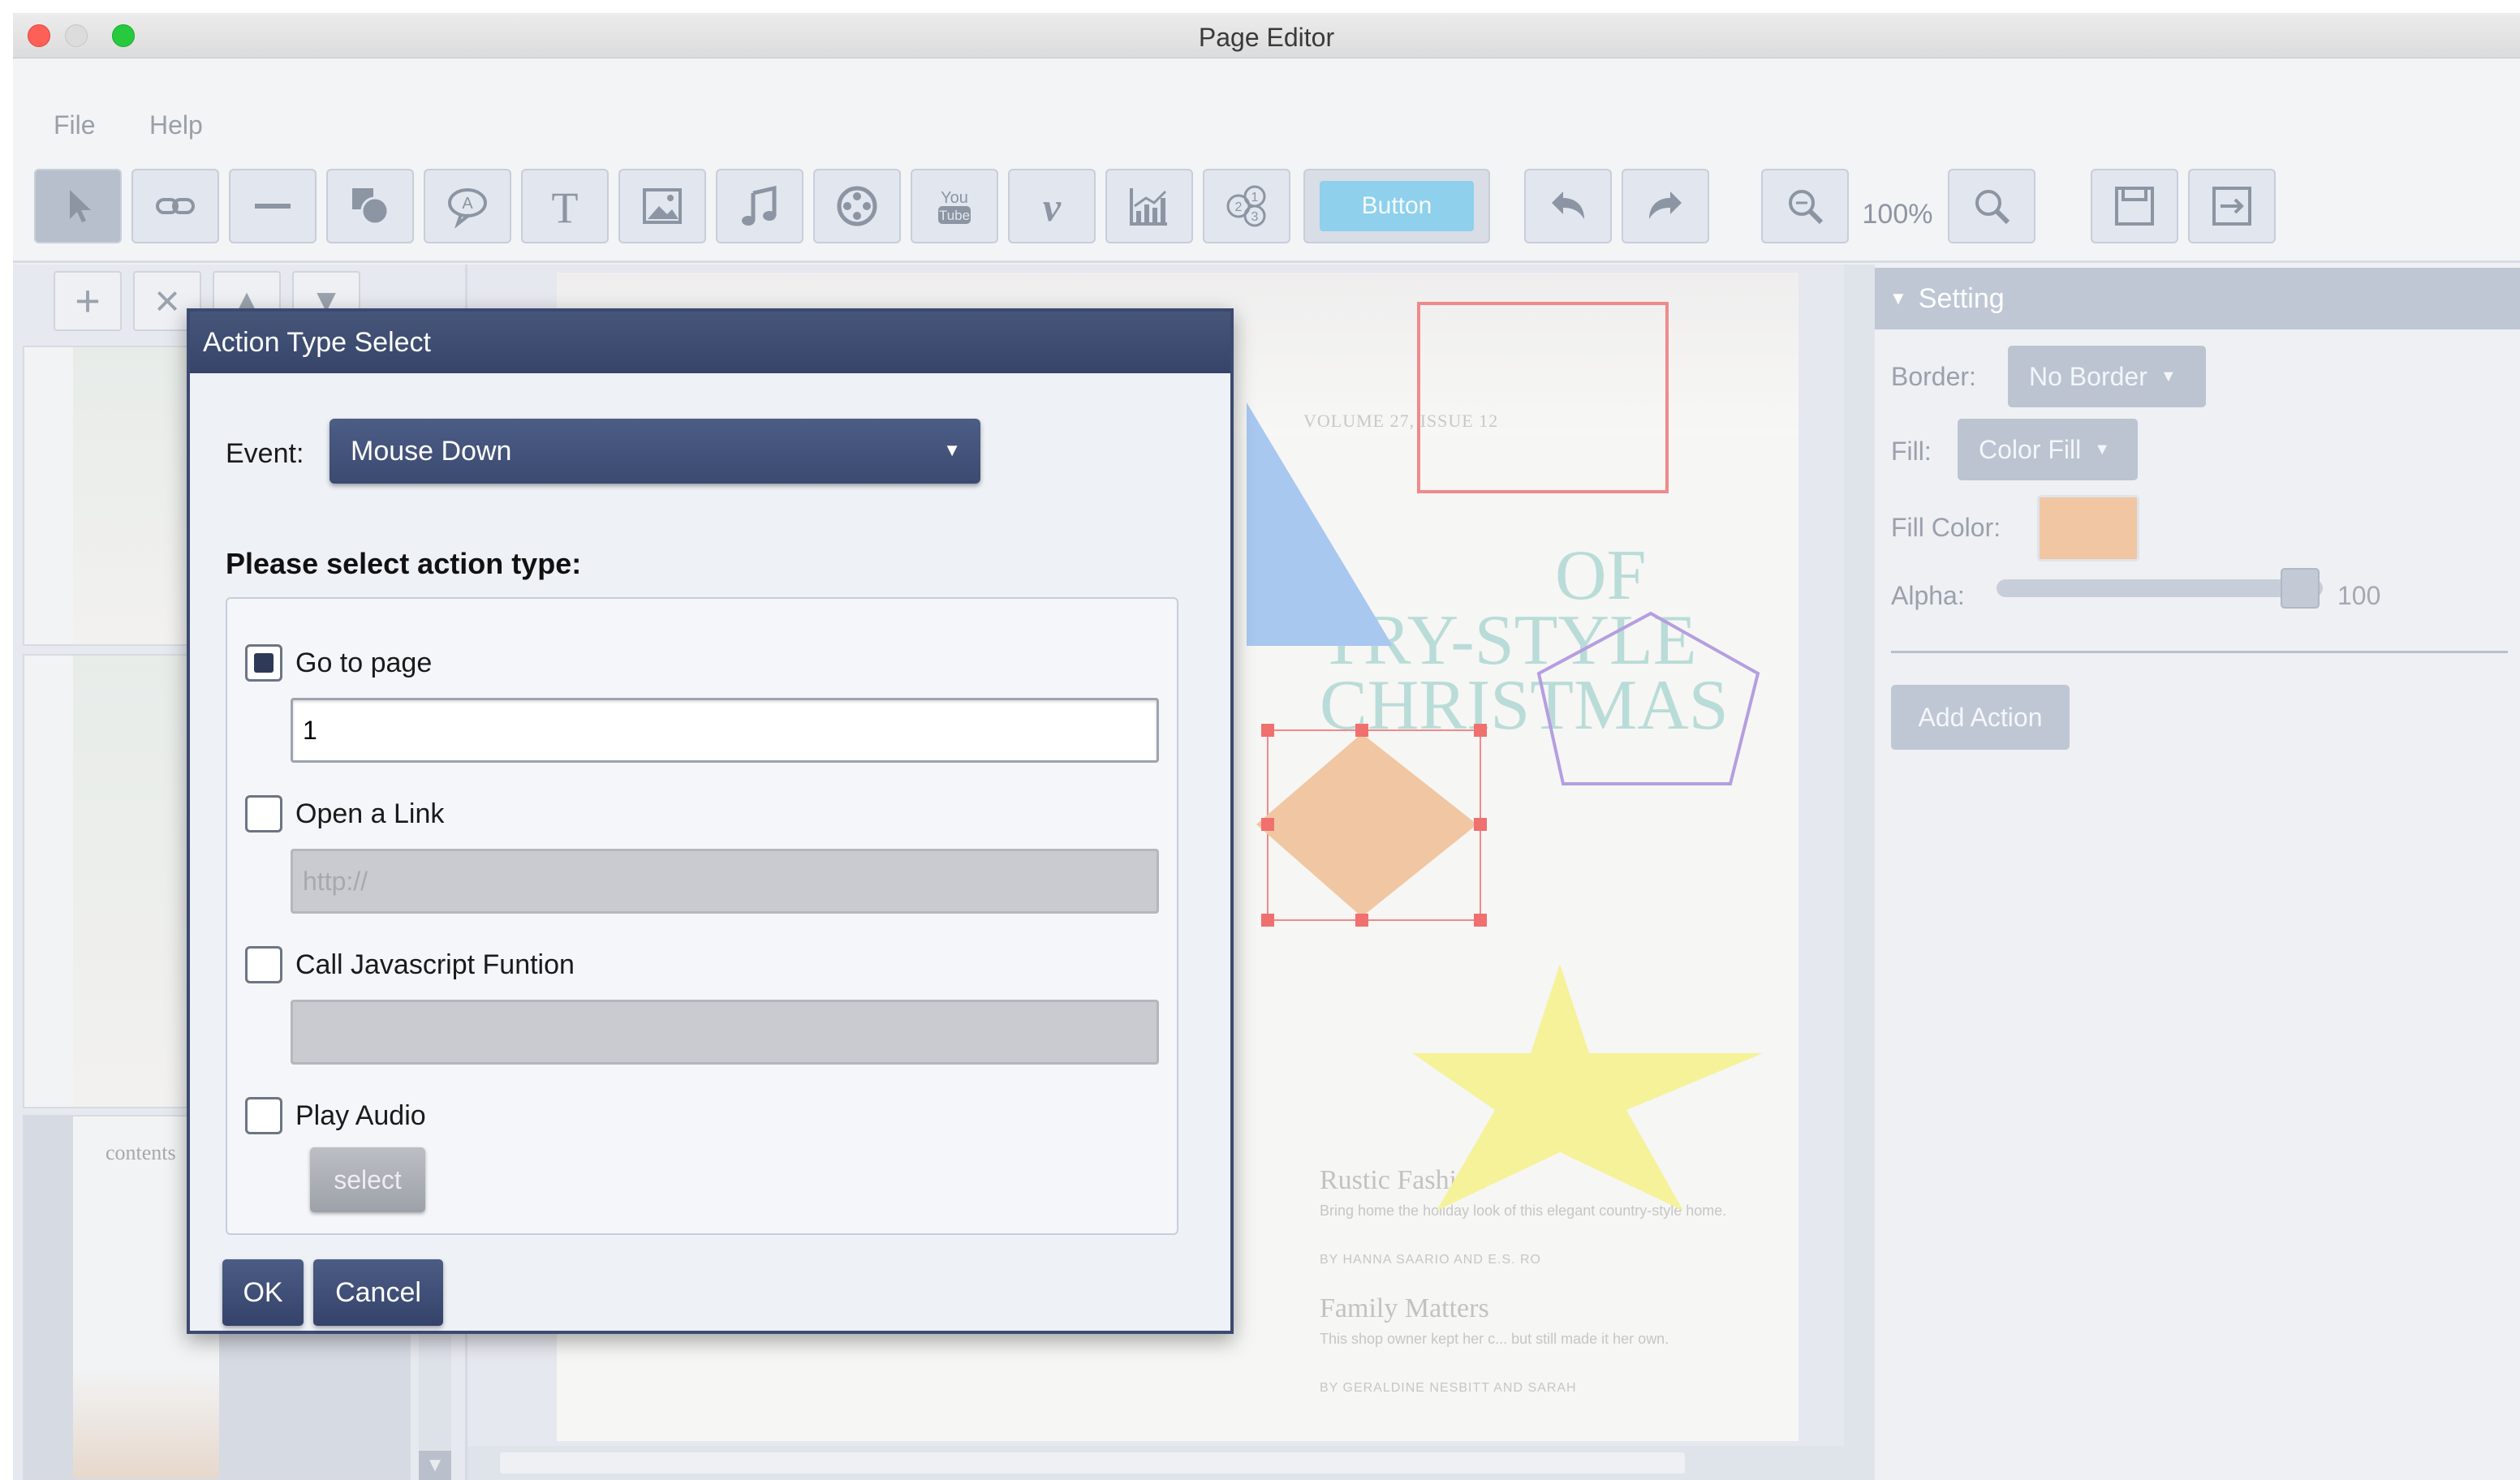 Image resolution: width=2520 pixels, height=1480 pixels. Describe the element at coordinates (264, 813) in the screenshot. I see `open-link-checkbox` at that location.